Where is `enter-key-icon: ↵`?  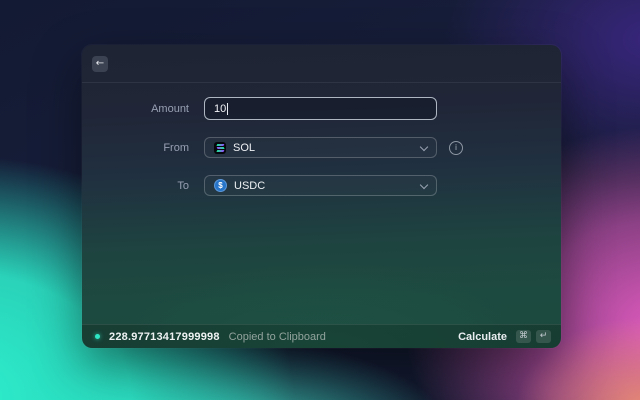
enter-key-icon: ↵ is located at coordinates (543, 336).